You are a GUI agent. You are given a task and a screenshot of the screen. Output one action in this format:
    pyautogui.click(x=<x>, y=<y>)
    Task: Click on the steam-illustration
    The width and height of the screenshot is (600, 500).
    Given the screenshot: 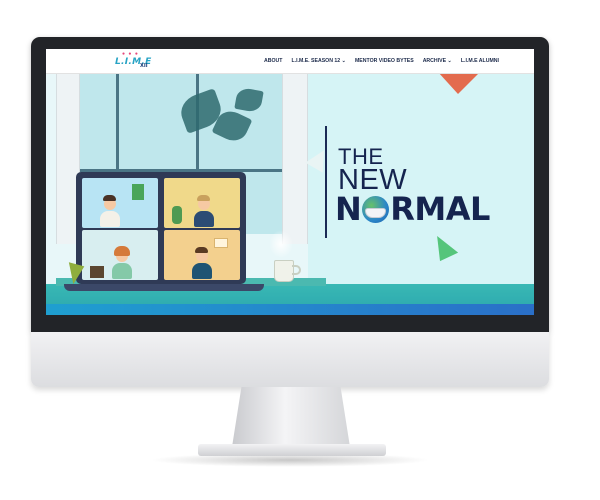 What is the action you would take?
    pyautogui.click(x=281, y=244)
    